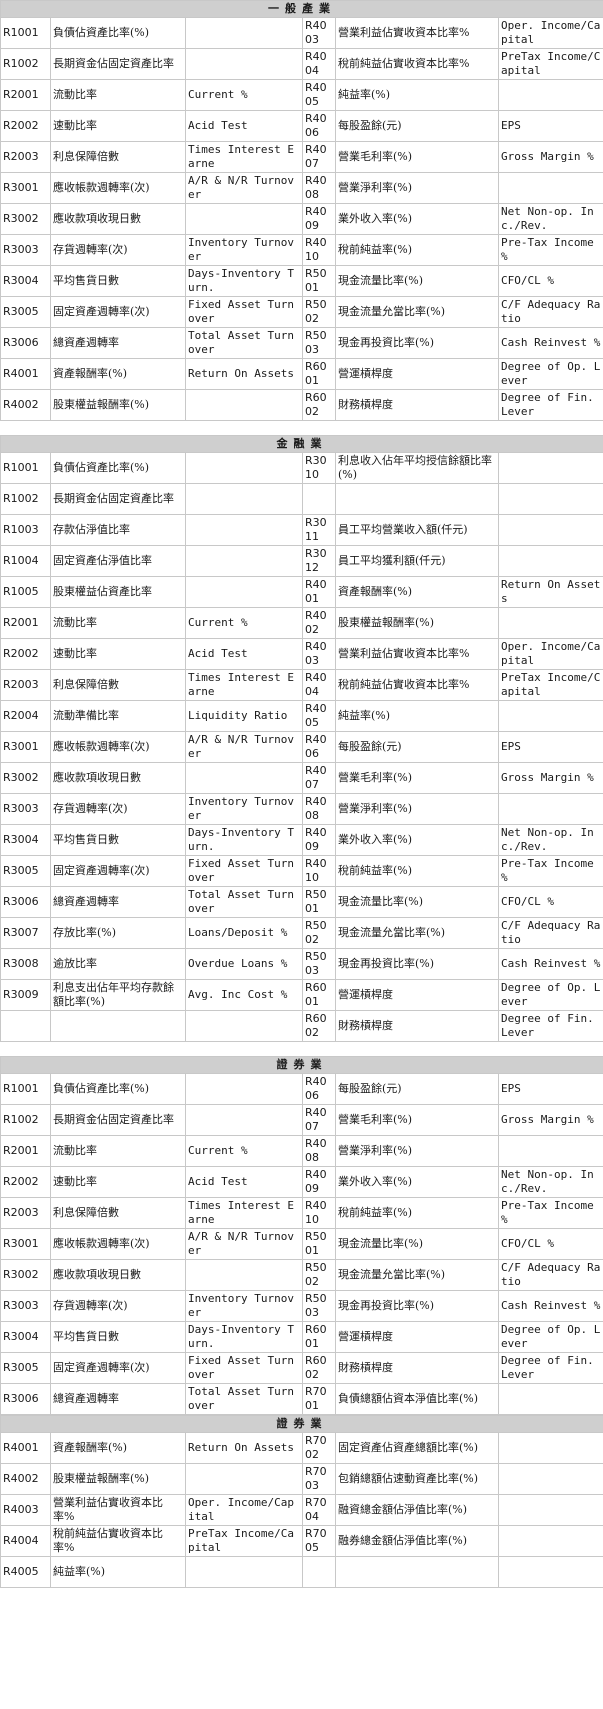 The height and width of the screenshot is (1709, 603). I want to click on code-cell: R5003, so click(319, 343).